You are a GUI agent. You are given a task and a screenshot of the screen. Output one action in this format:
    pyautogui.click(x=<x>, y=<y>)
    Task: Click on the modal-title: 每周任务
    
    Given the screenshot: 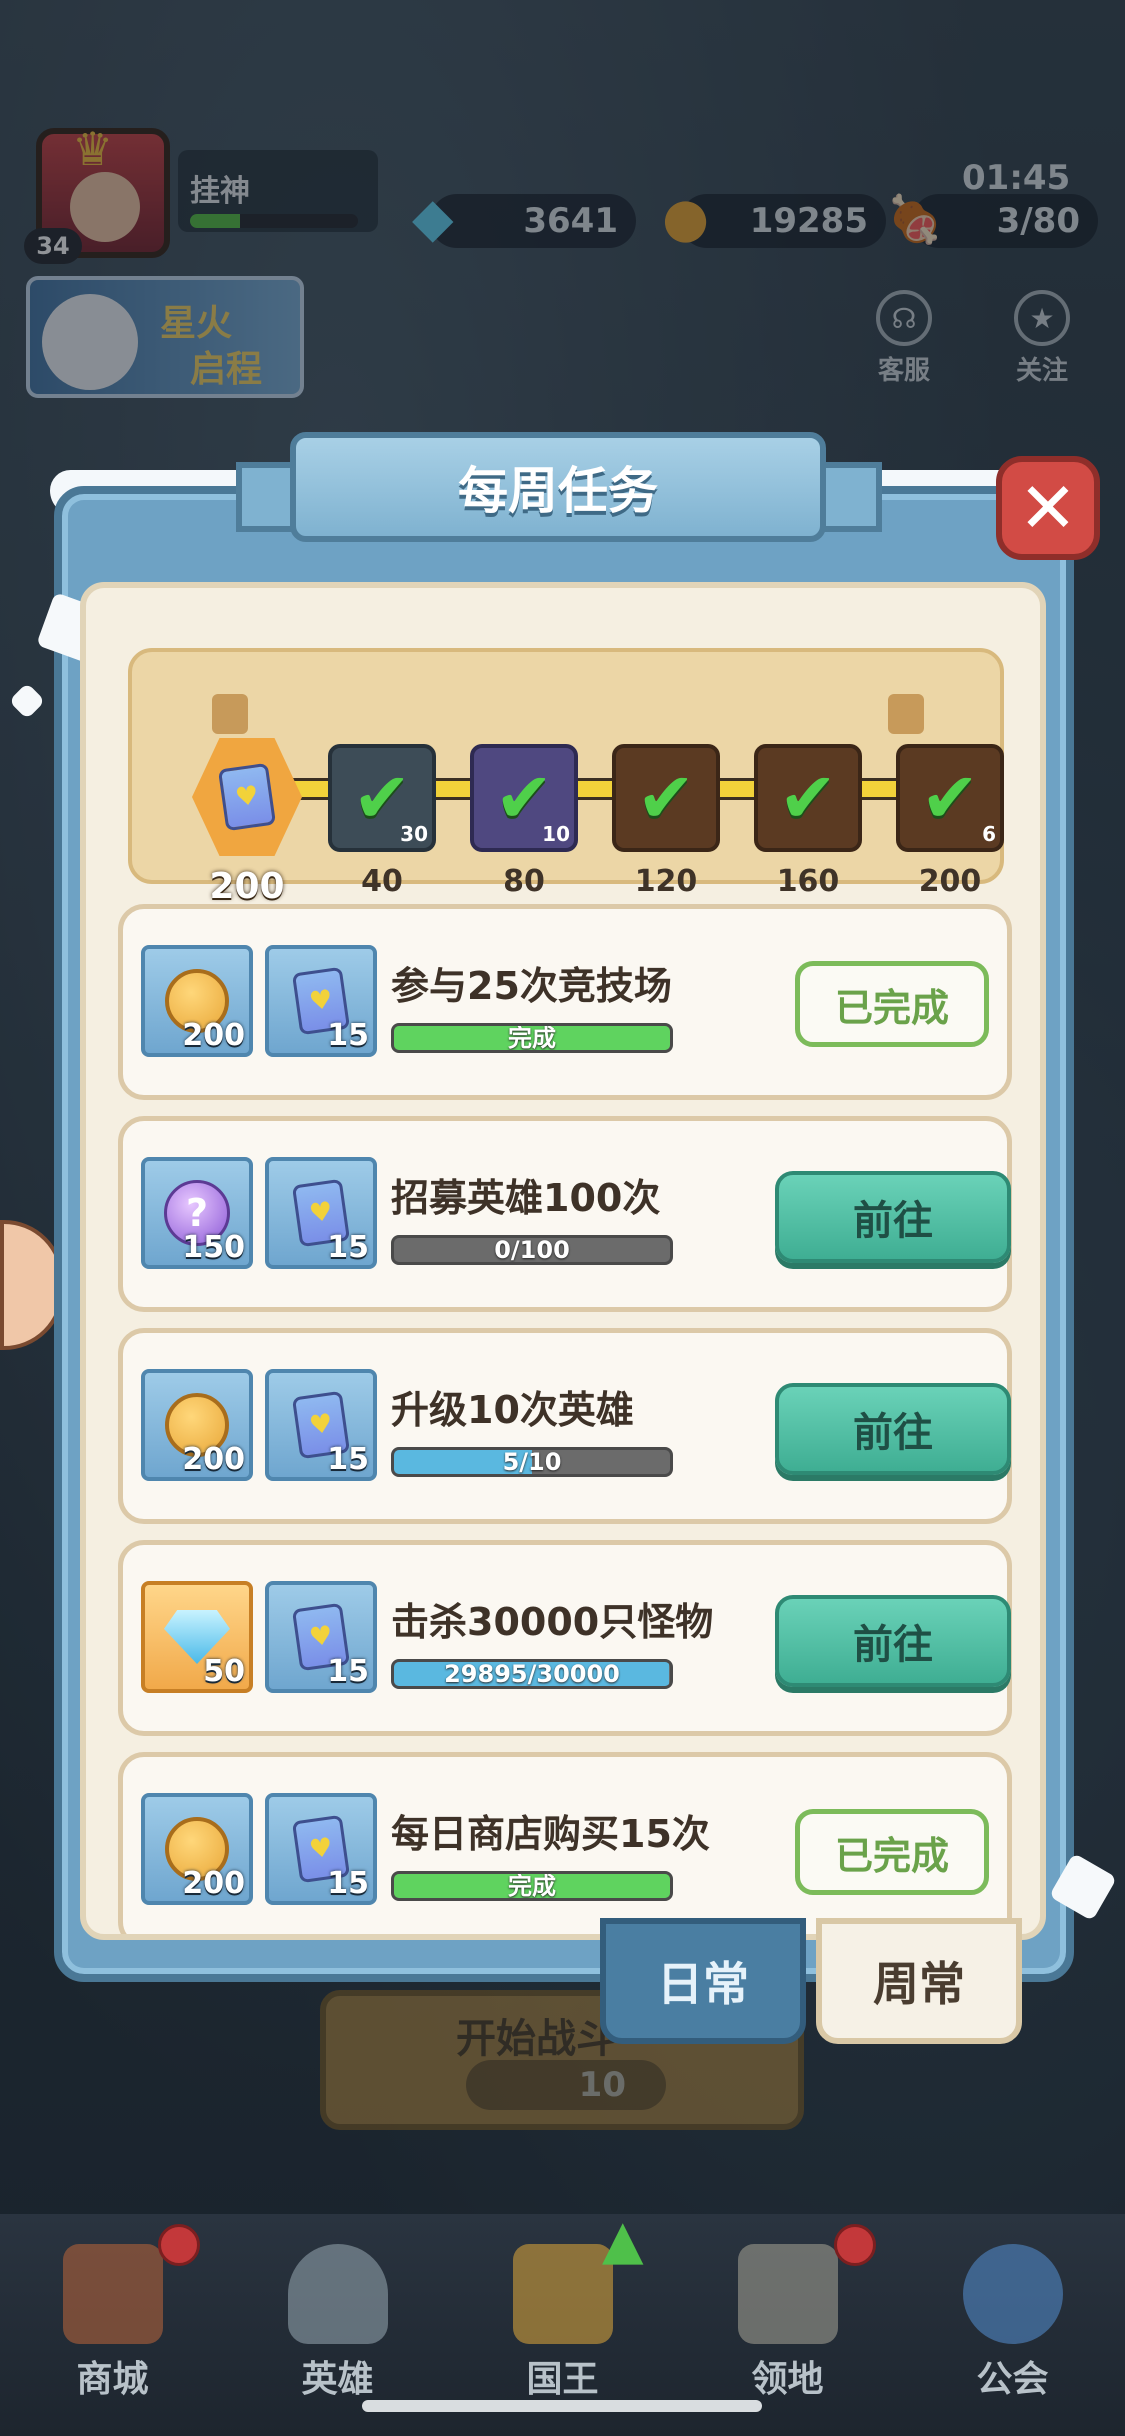 What is the action you would take?
    pyautogui.click(x=558, y=487)
    